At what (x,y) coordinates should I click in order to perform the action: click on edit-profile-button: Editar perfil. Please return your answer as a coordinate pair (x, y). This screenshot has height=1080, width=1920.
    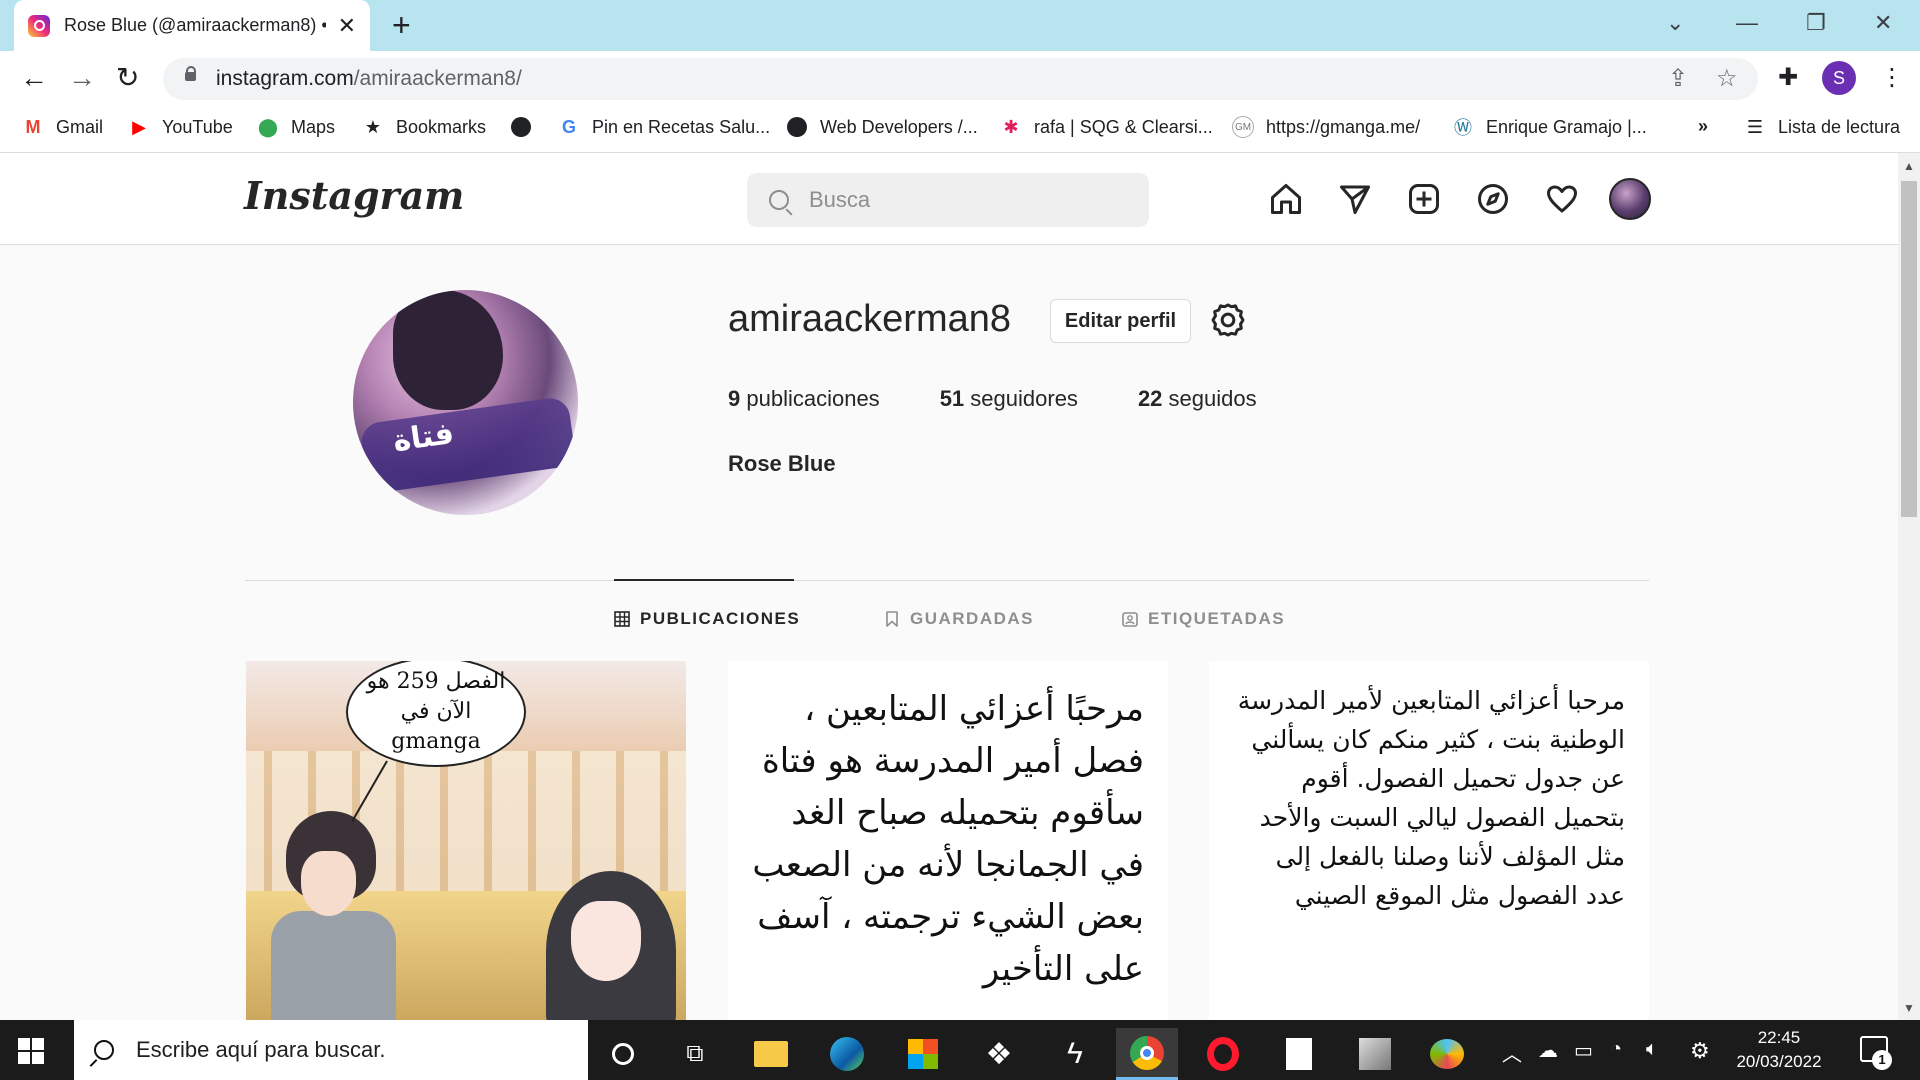
    Looking at the image, I should click on (1120, 321).